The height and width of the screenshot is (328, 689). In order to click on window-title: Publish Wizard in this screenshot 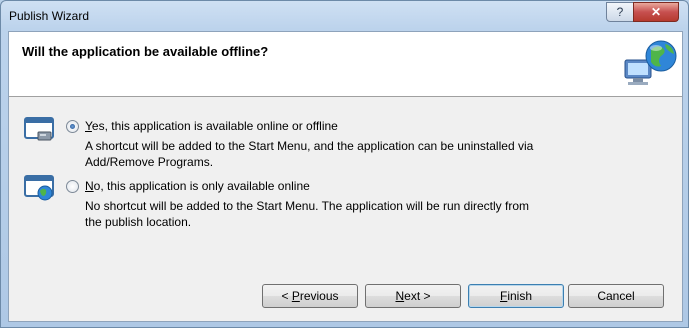, I will do `click(49, 16)`.